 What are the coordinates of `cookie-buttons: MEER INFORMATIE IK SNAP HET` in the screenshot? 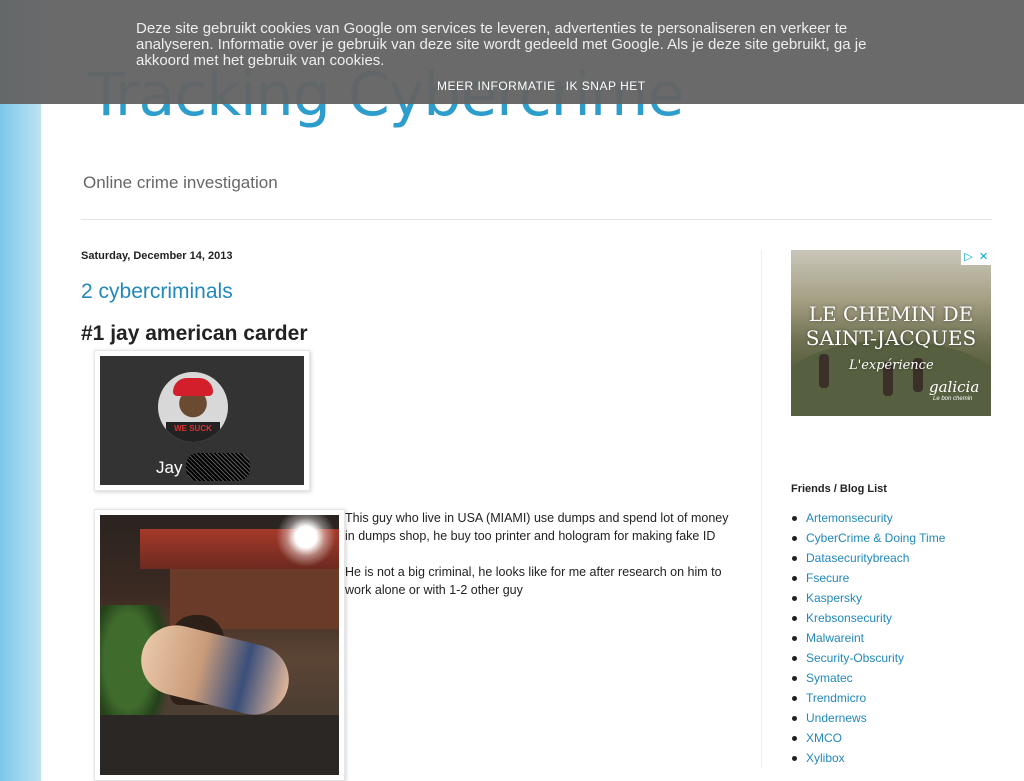 It's located at (546, 86).